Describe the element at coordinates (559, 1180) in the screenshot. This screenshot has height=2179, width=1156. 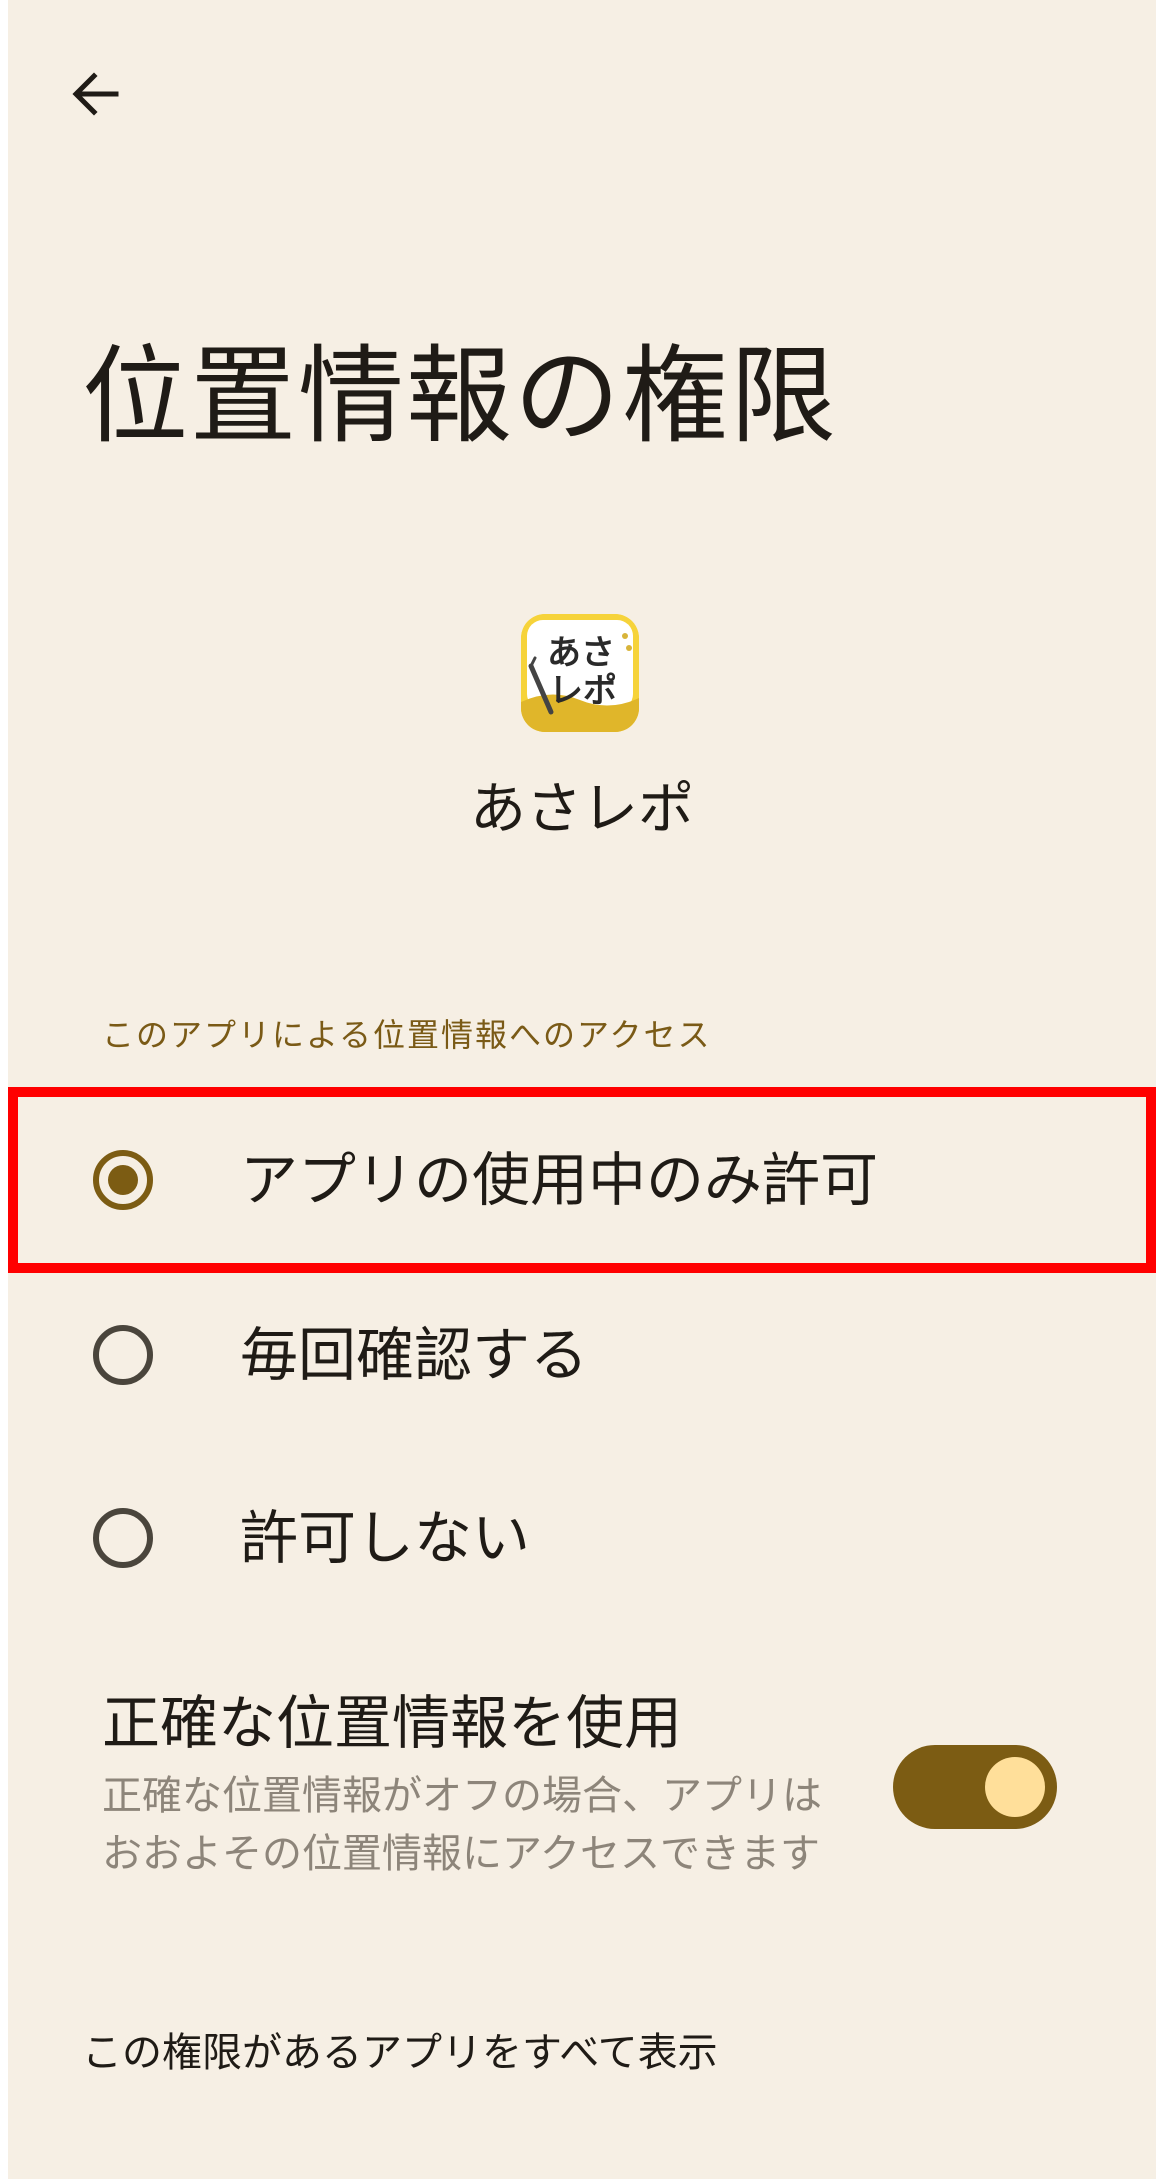
I see `option-label: アプリの使用中のみ許可` at that location.